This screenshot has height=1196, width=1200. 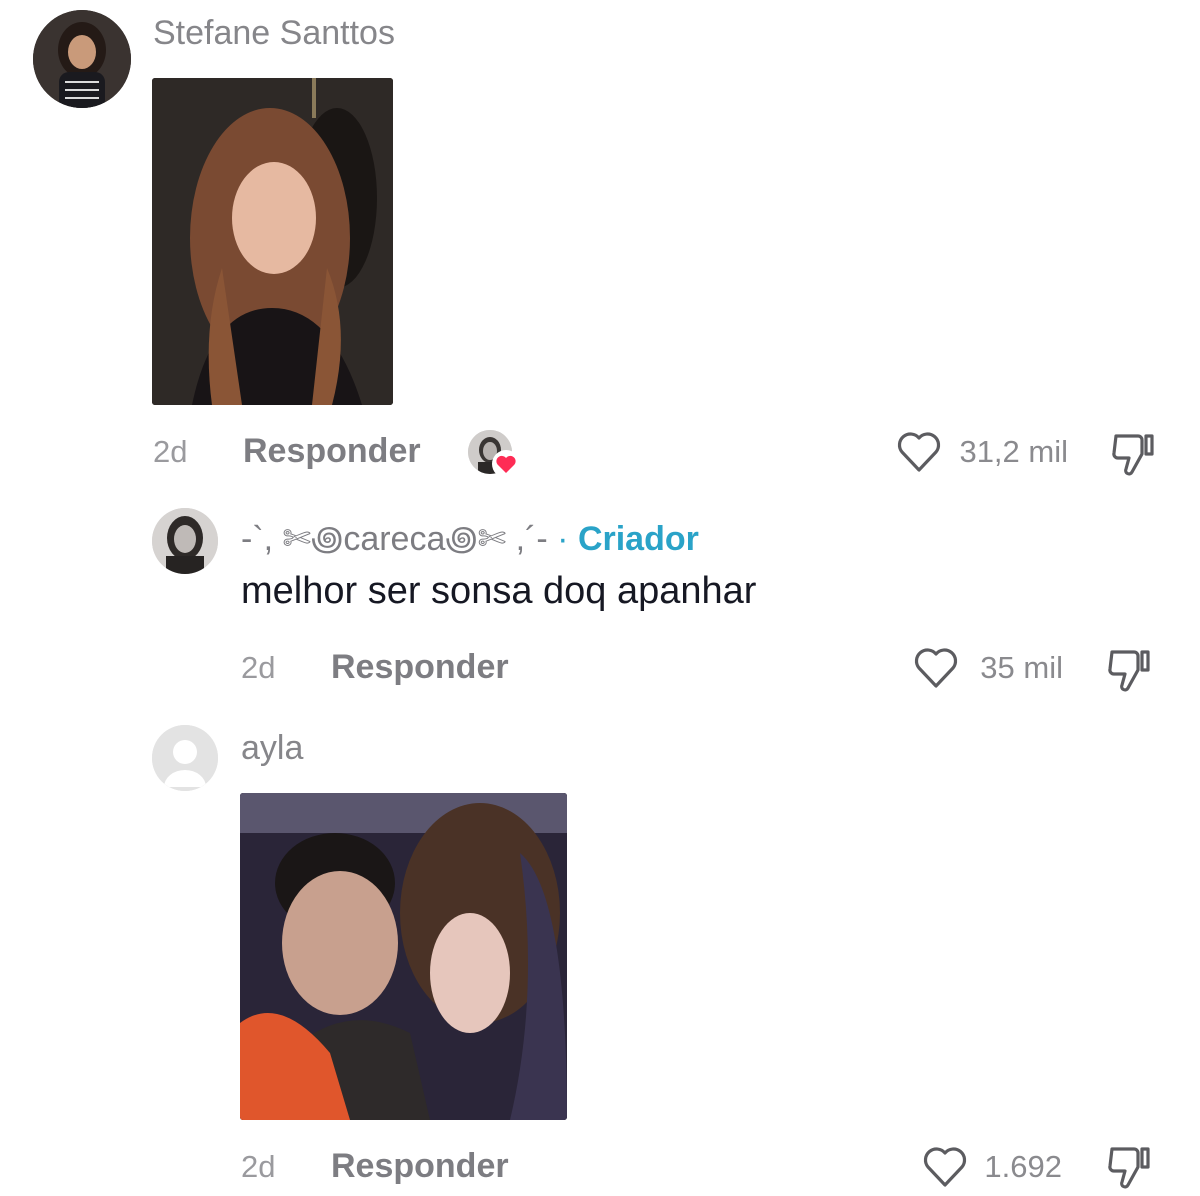 I want to click on creator-badge: Criador, so click(x=638, y=539).